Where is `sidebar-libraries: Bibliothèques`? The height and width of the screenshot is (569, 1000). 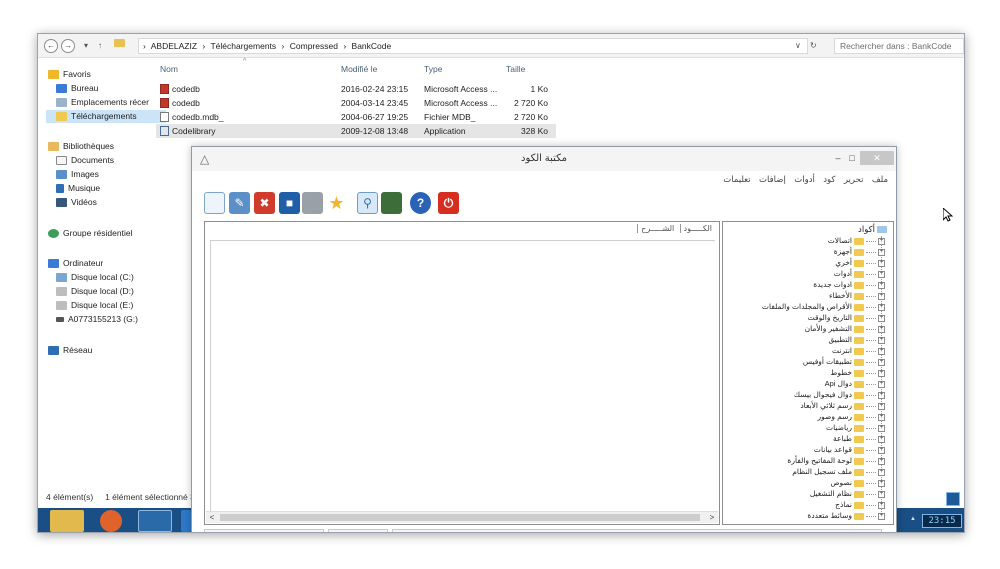 sidebar-libraries: Bibliothèques is located at coordinates (81, 146).